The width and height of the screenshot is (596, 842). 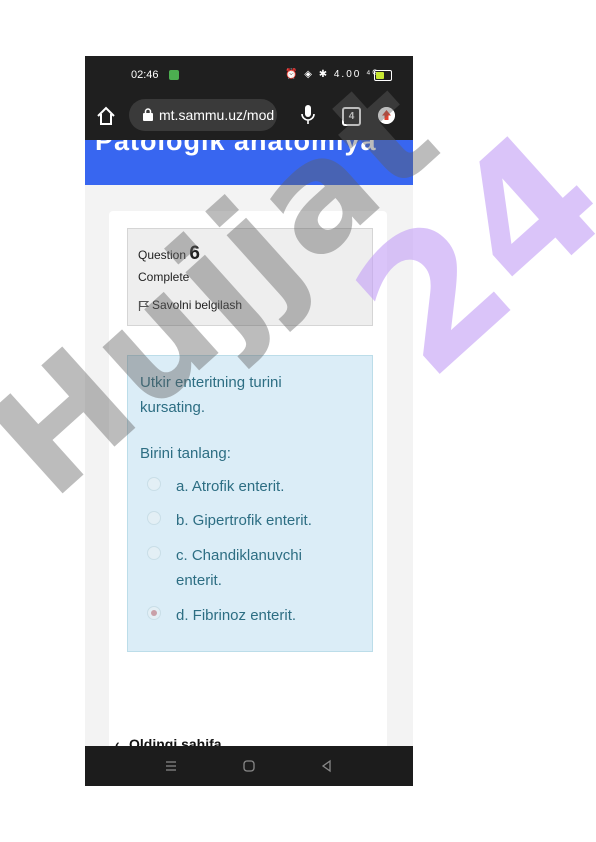 I want to click on flag-icon, so click(x=143, y=306).